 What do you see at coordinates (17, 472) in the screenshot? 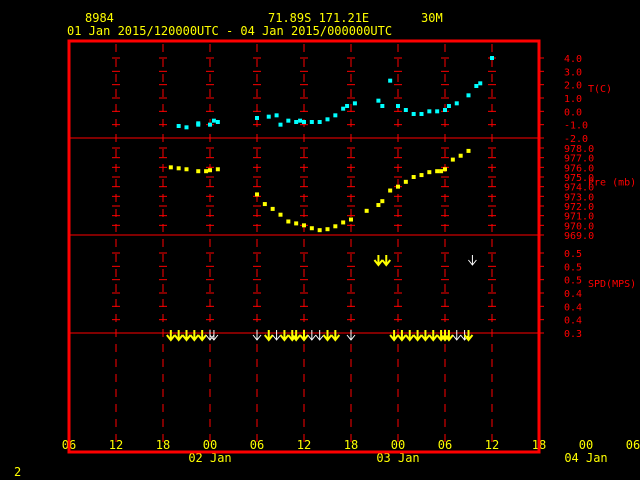
I see `page-number: 2` at bounding box center [17, 472].